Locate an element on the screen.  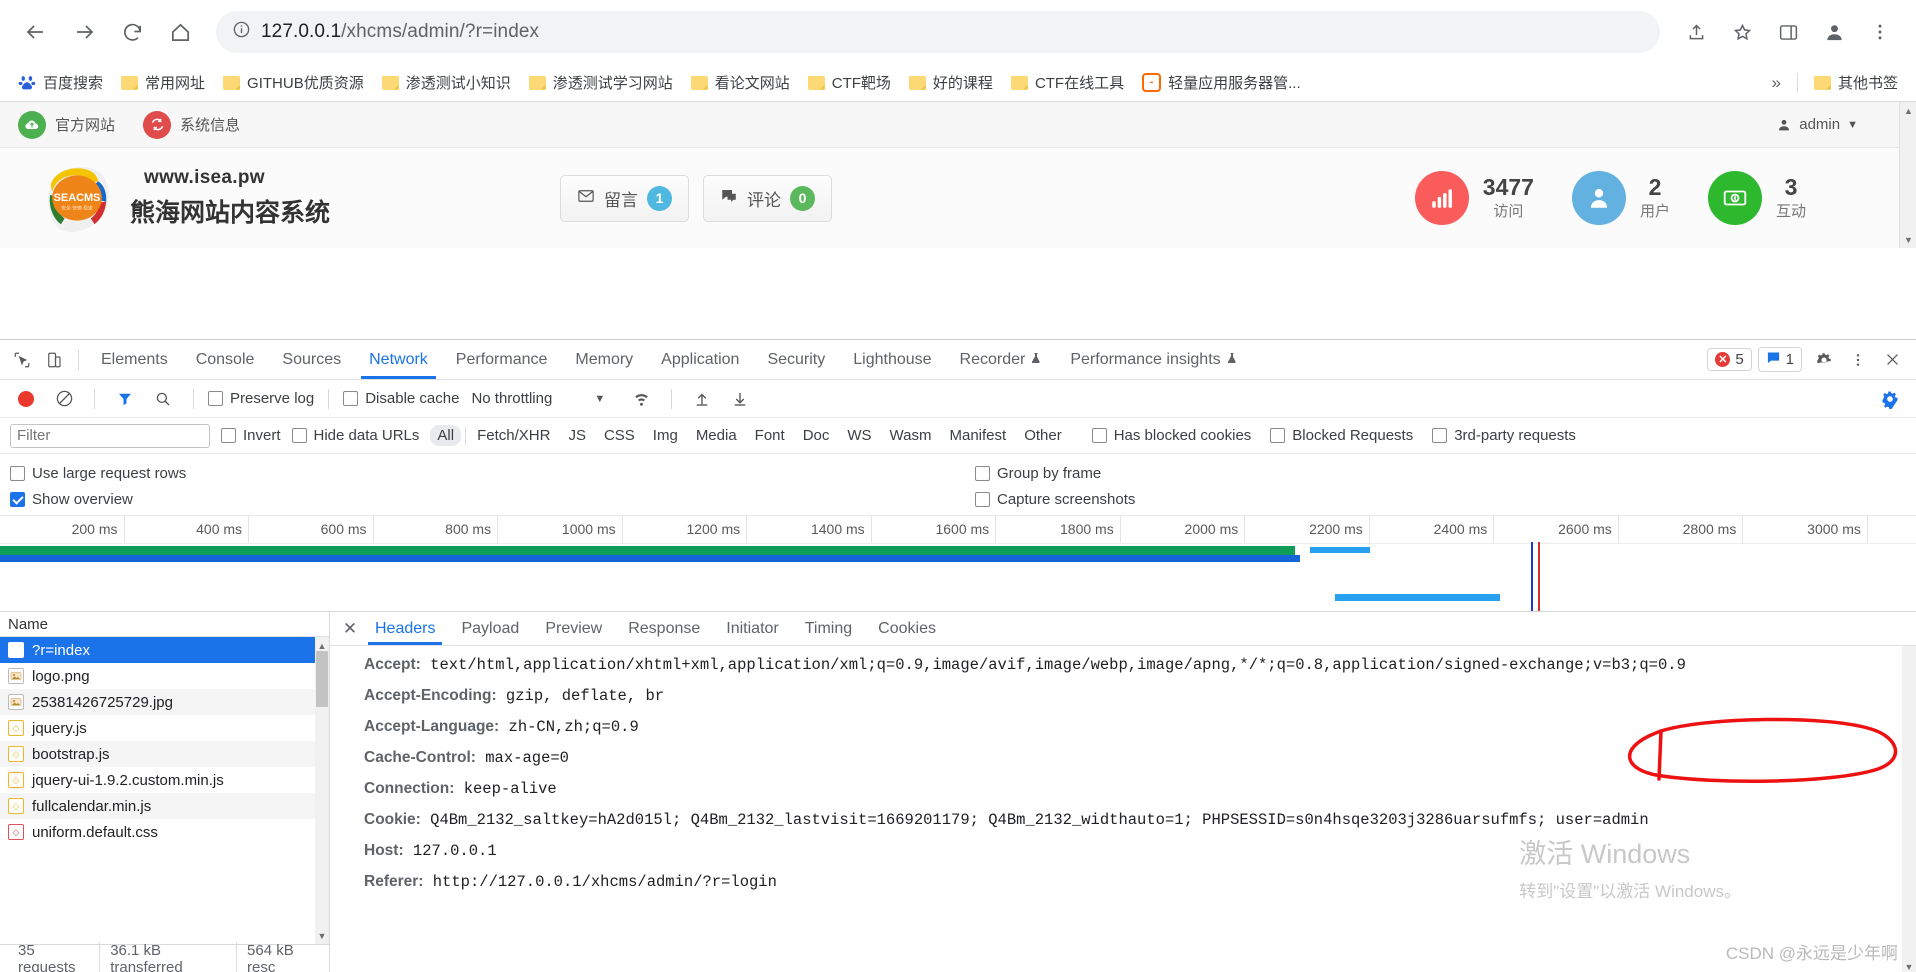
request-row: 25381426725729.jpg is located at coordinates (164, 702).